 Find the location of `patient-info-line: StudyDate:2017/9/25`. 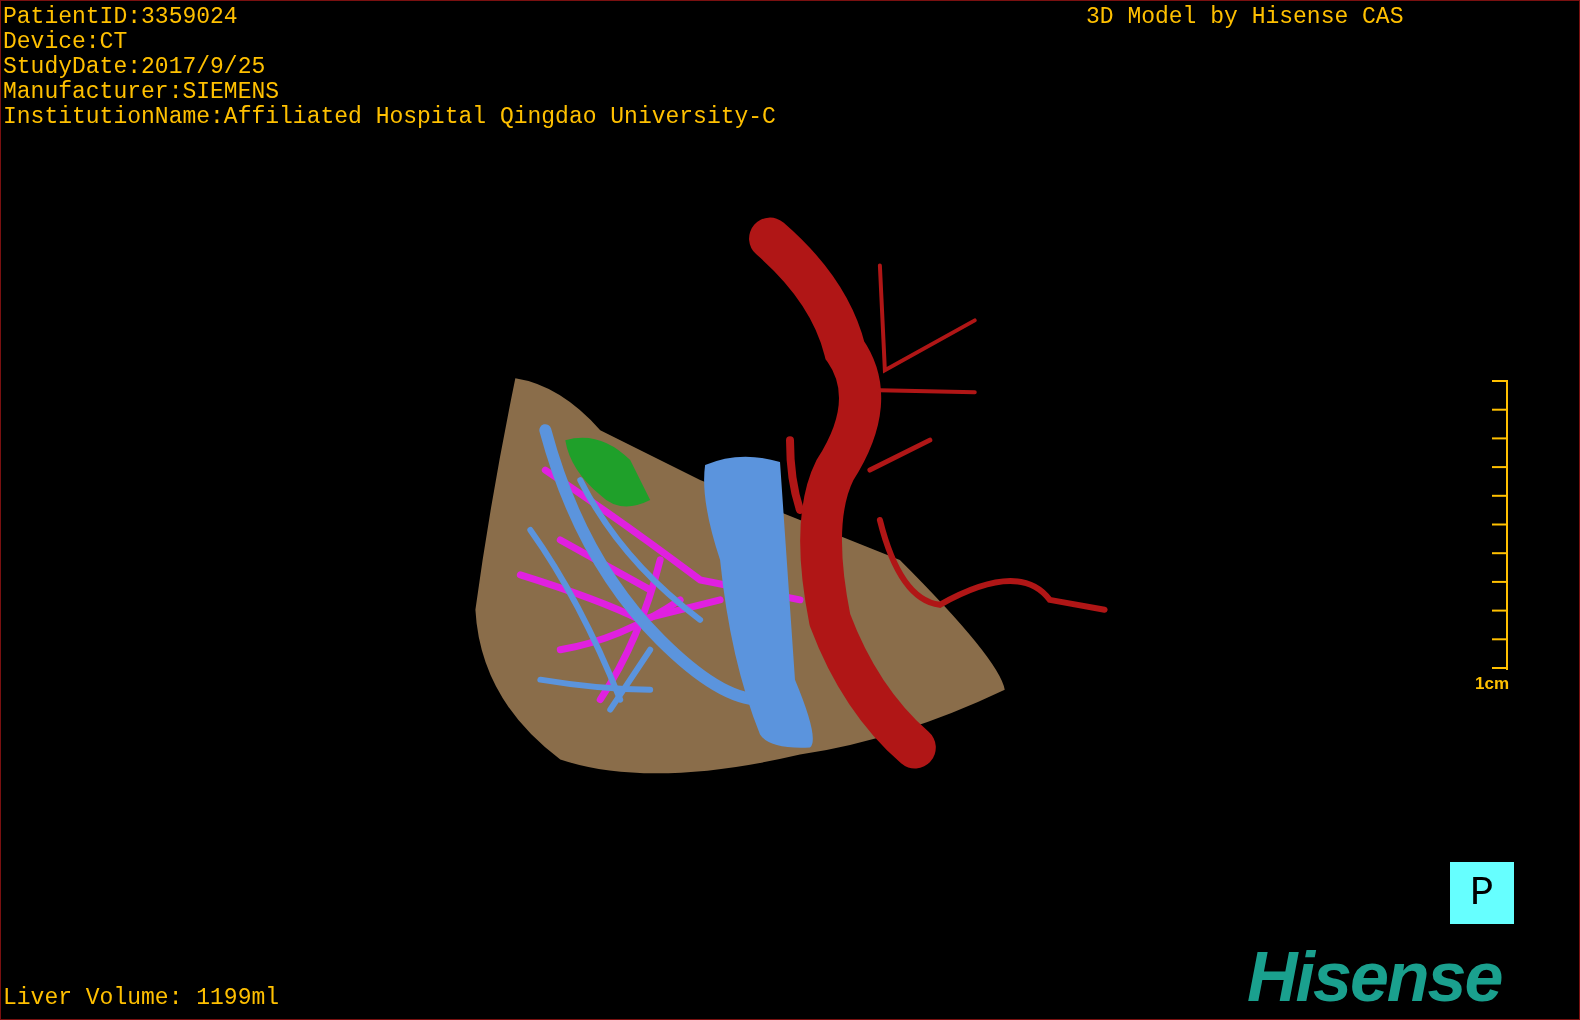

patient-info-line: StudyDate:2017/9/25 is located at coordinates (135, 67).